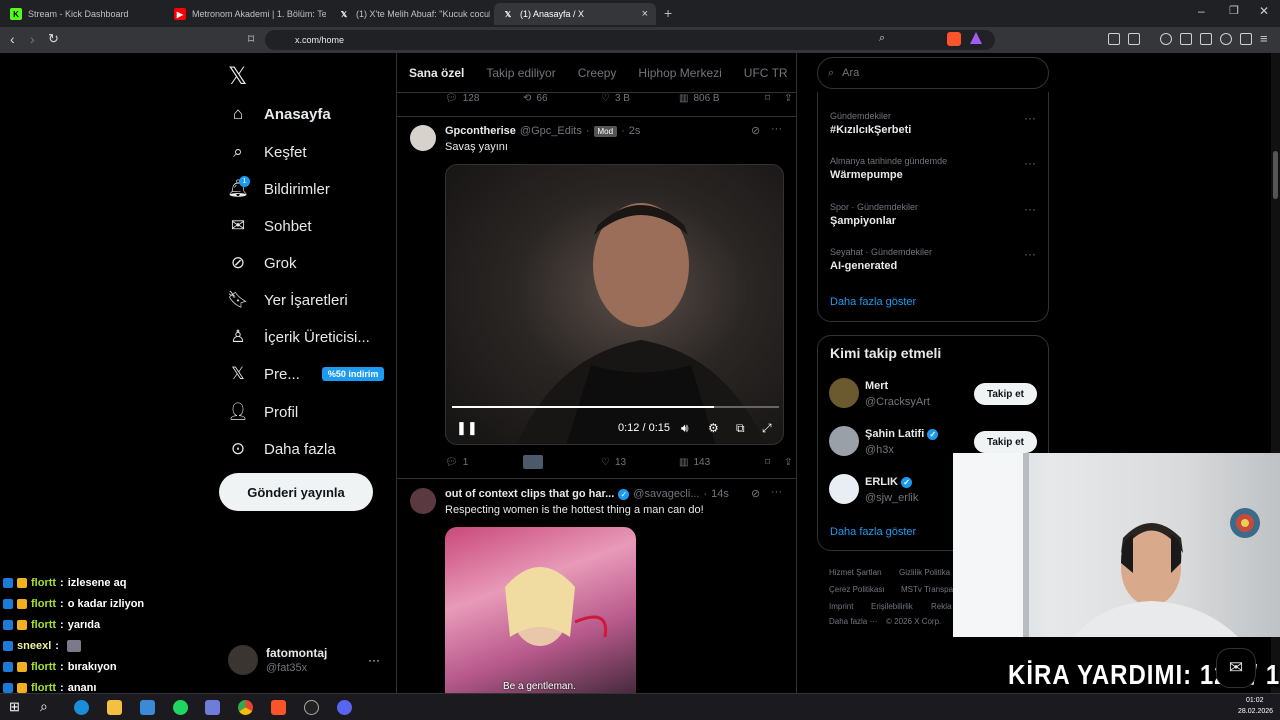 This screenshot has height=720, width=1280. Describe the element at coordinates (436, 73) in the screenshot. I see `tab-for-you: Sana özel` at that location.